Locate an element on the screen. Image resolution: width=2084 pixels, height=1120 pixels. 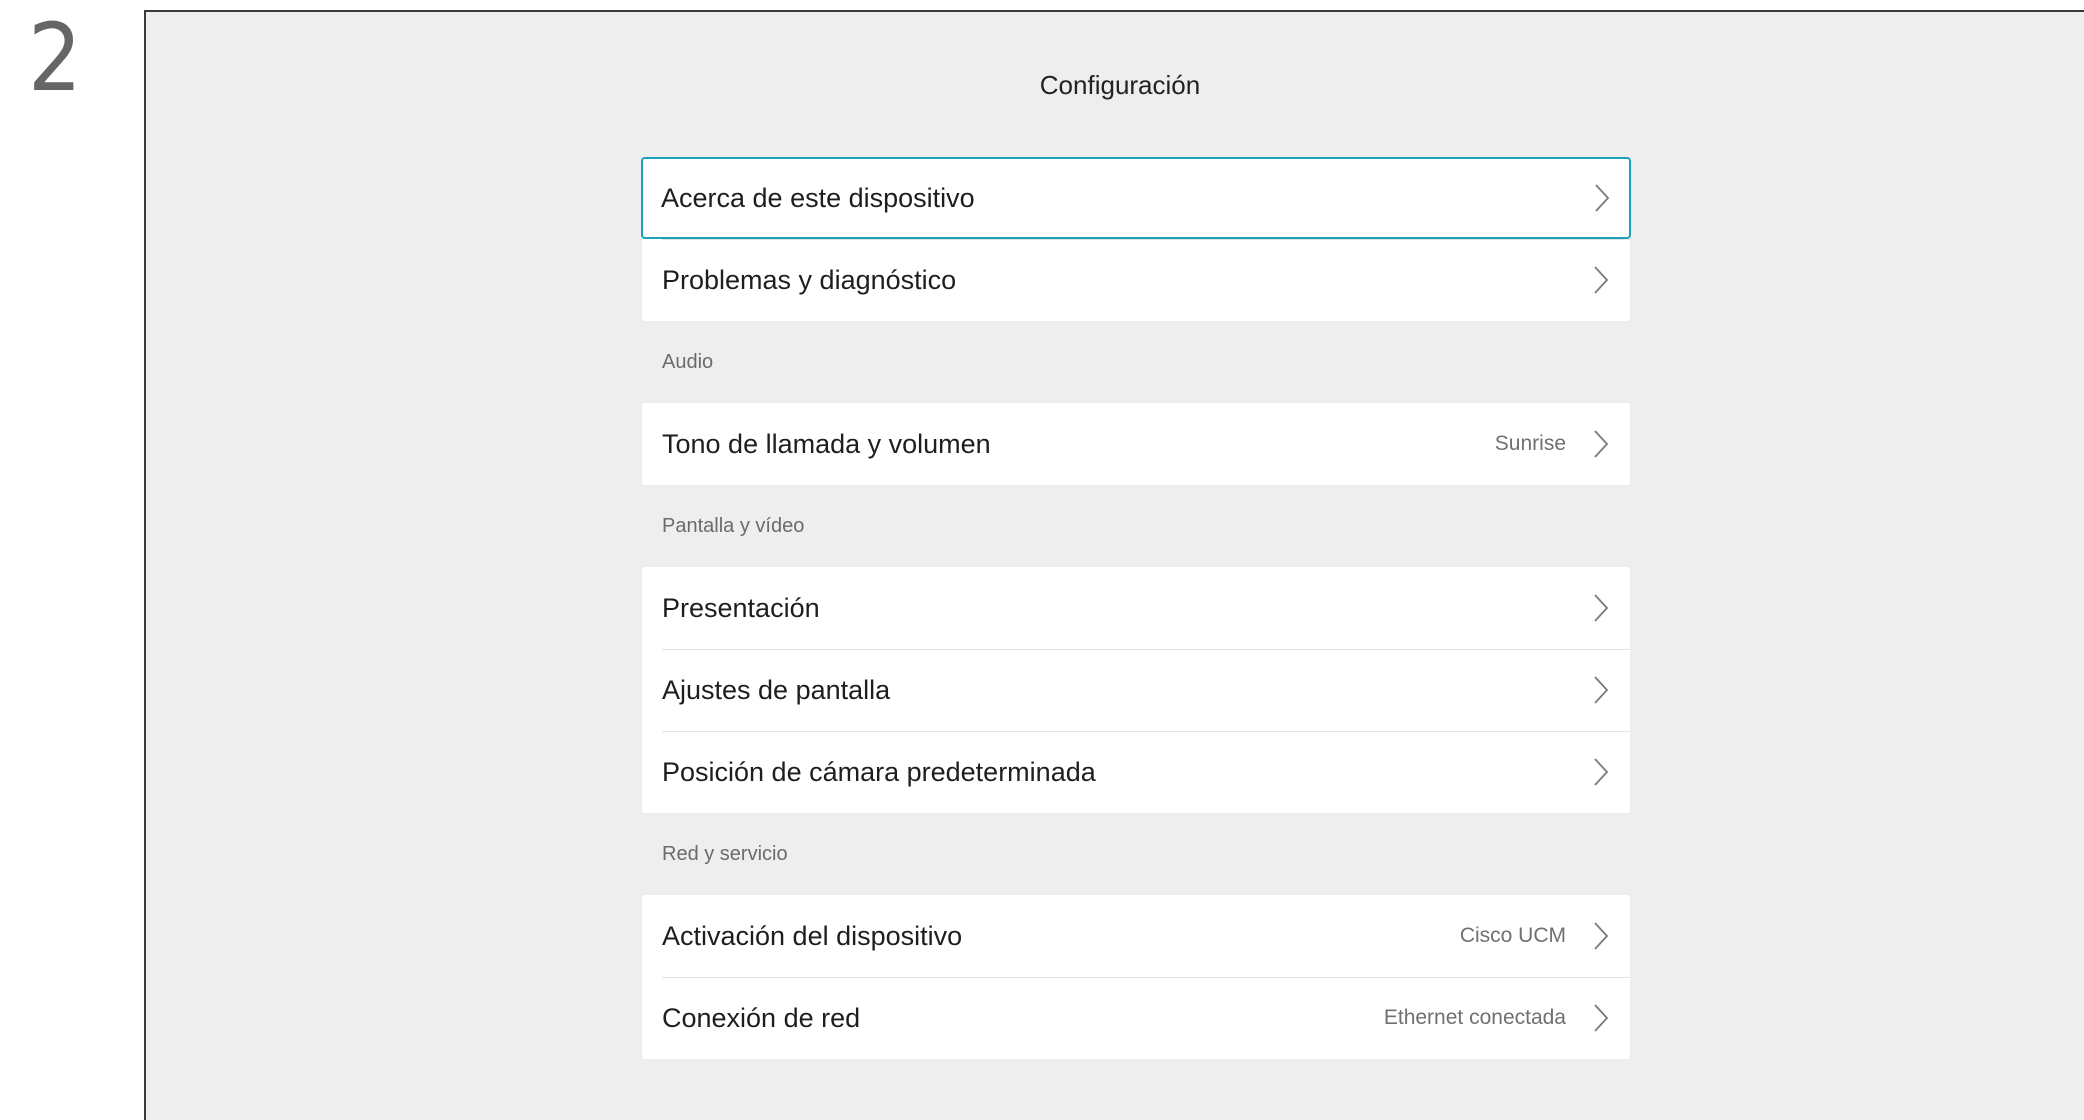
settings-item-device-activation: Activación del dispositivo Cisco UCM is located at coordinates (1136, 936).